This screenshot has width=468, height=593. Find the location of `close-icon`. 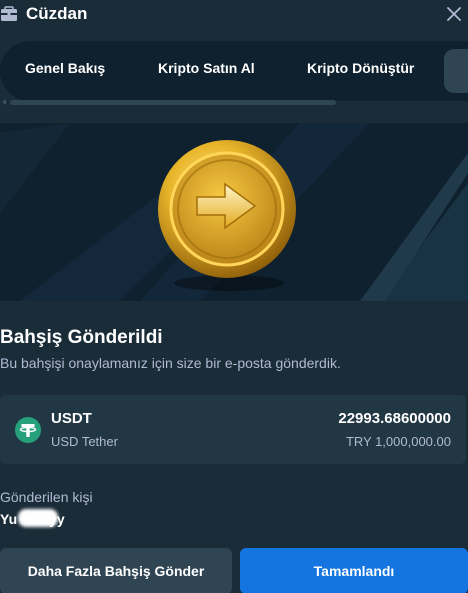

close-icon is located at coordinates (454, 14).